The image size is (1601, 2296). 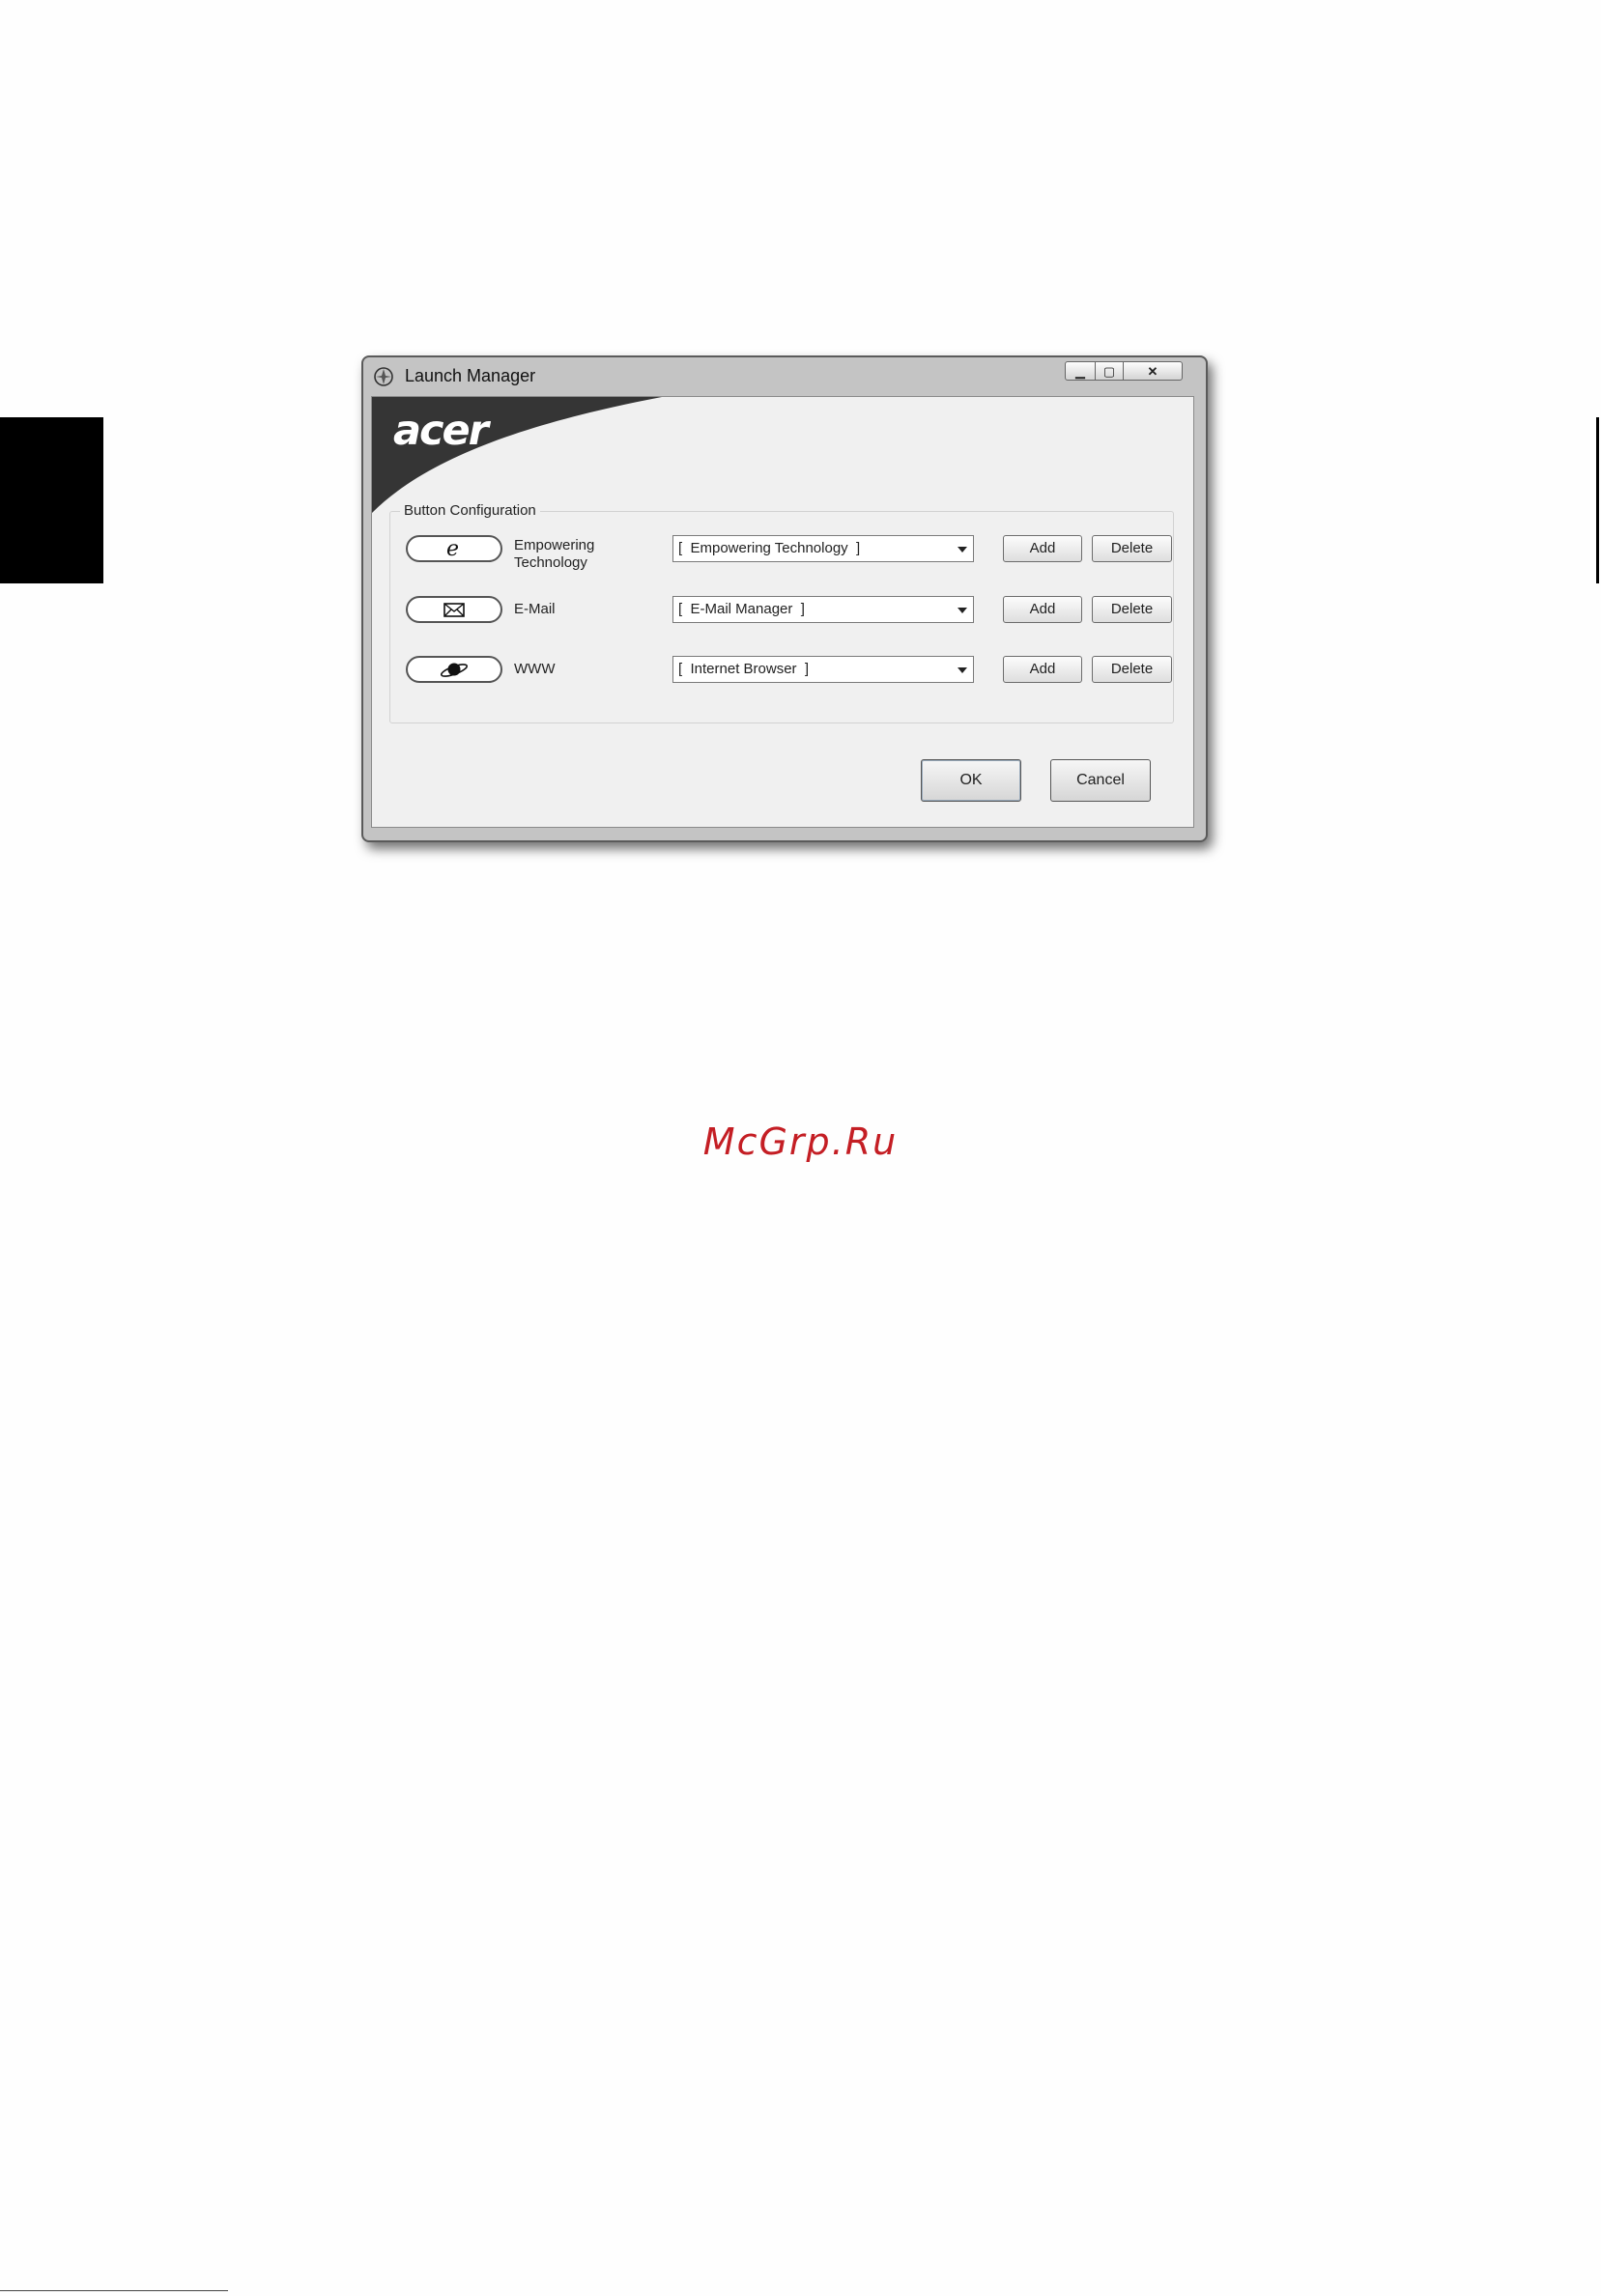 What do you see at coordinates (470, 510) in the screenshot?
I see `group-title: Button Configuration` at bounding box center [470, 510].